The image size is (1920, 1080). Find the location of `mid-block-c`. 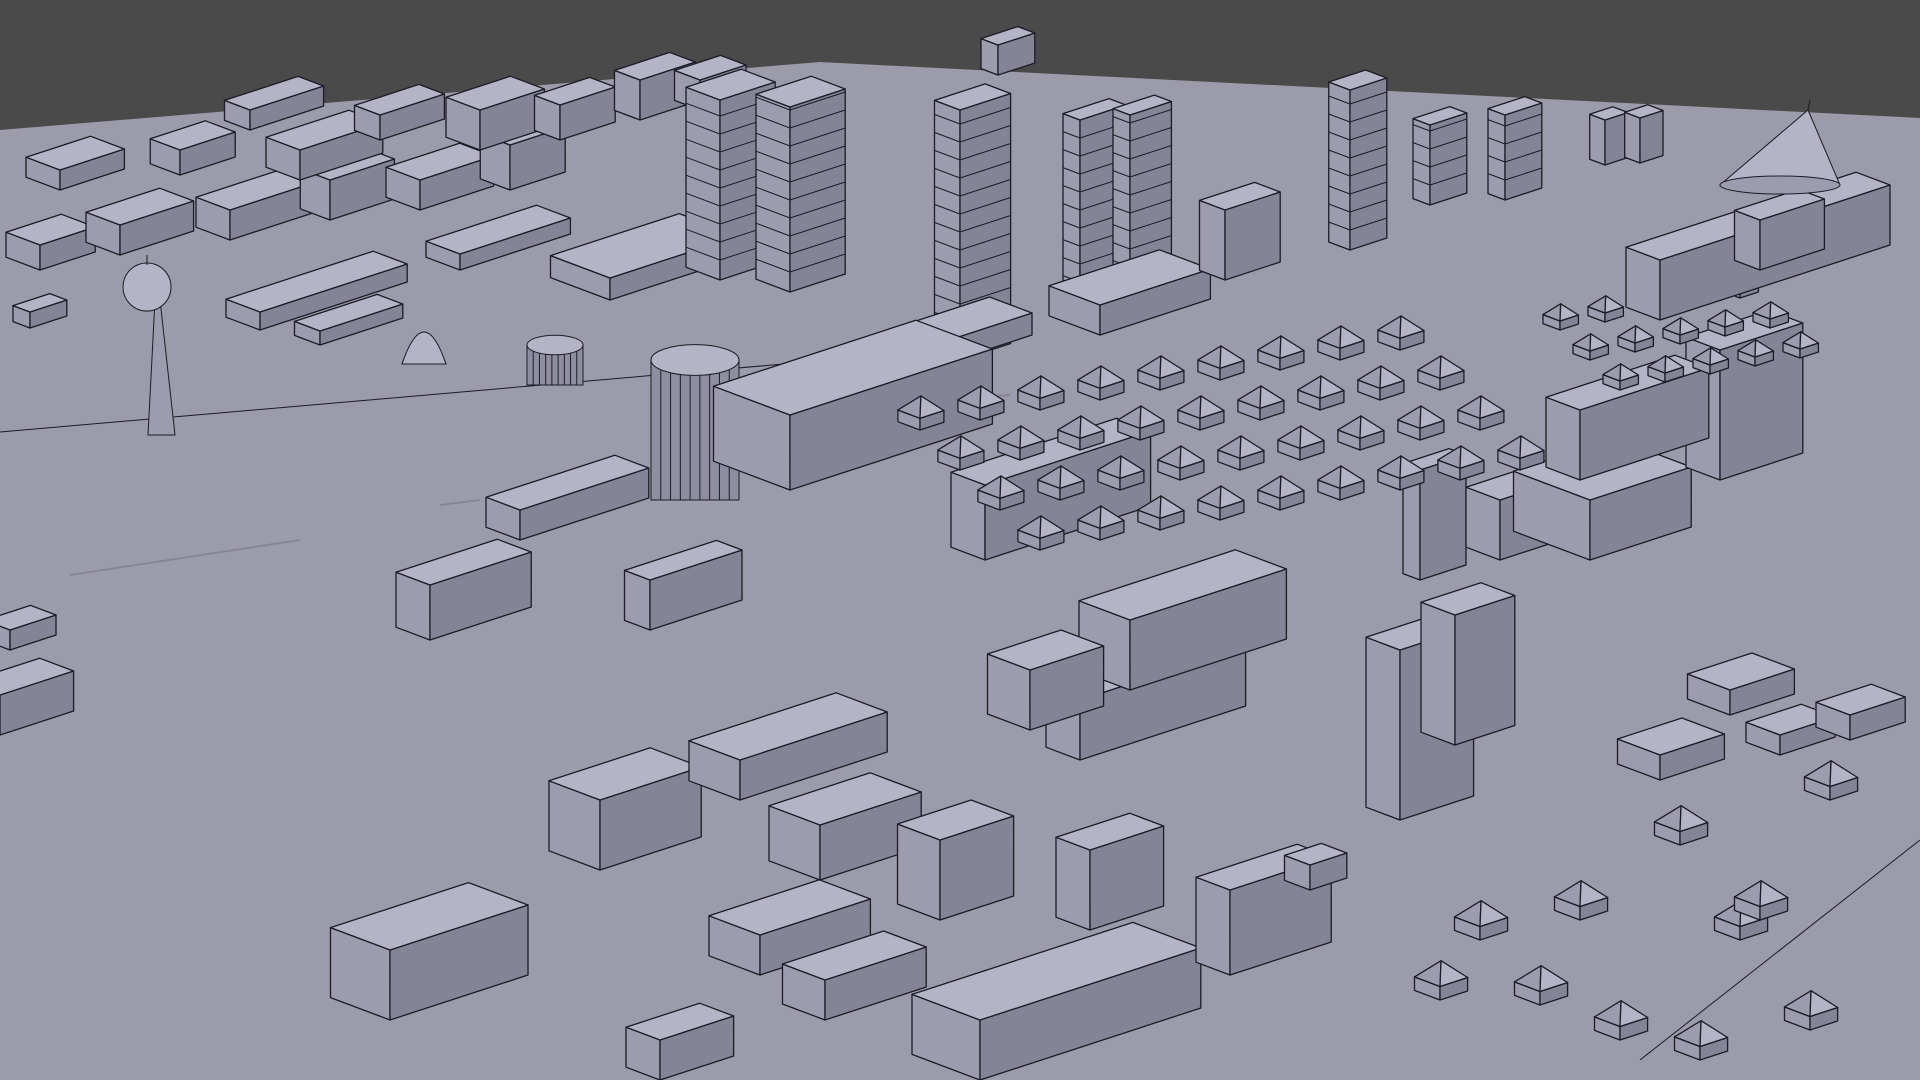

mid-block-c is located at coordinates (1239, 231).